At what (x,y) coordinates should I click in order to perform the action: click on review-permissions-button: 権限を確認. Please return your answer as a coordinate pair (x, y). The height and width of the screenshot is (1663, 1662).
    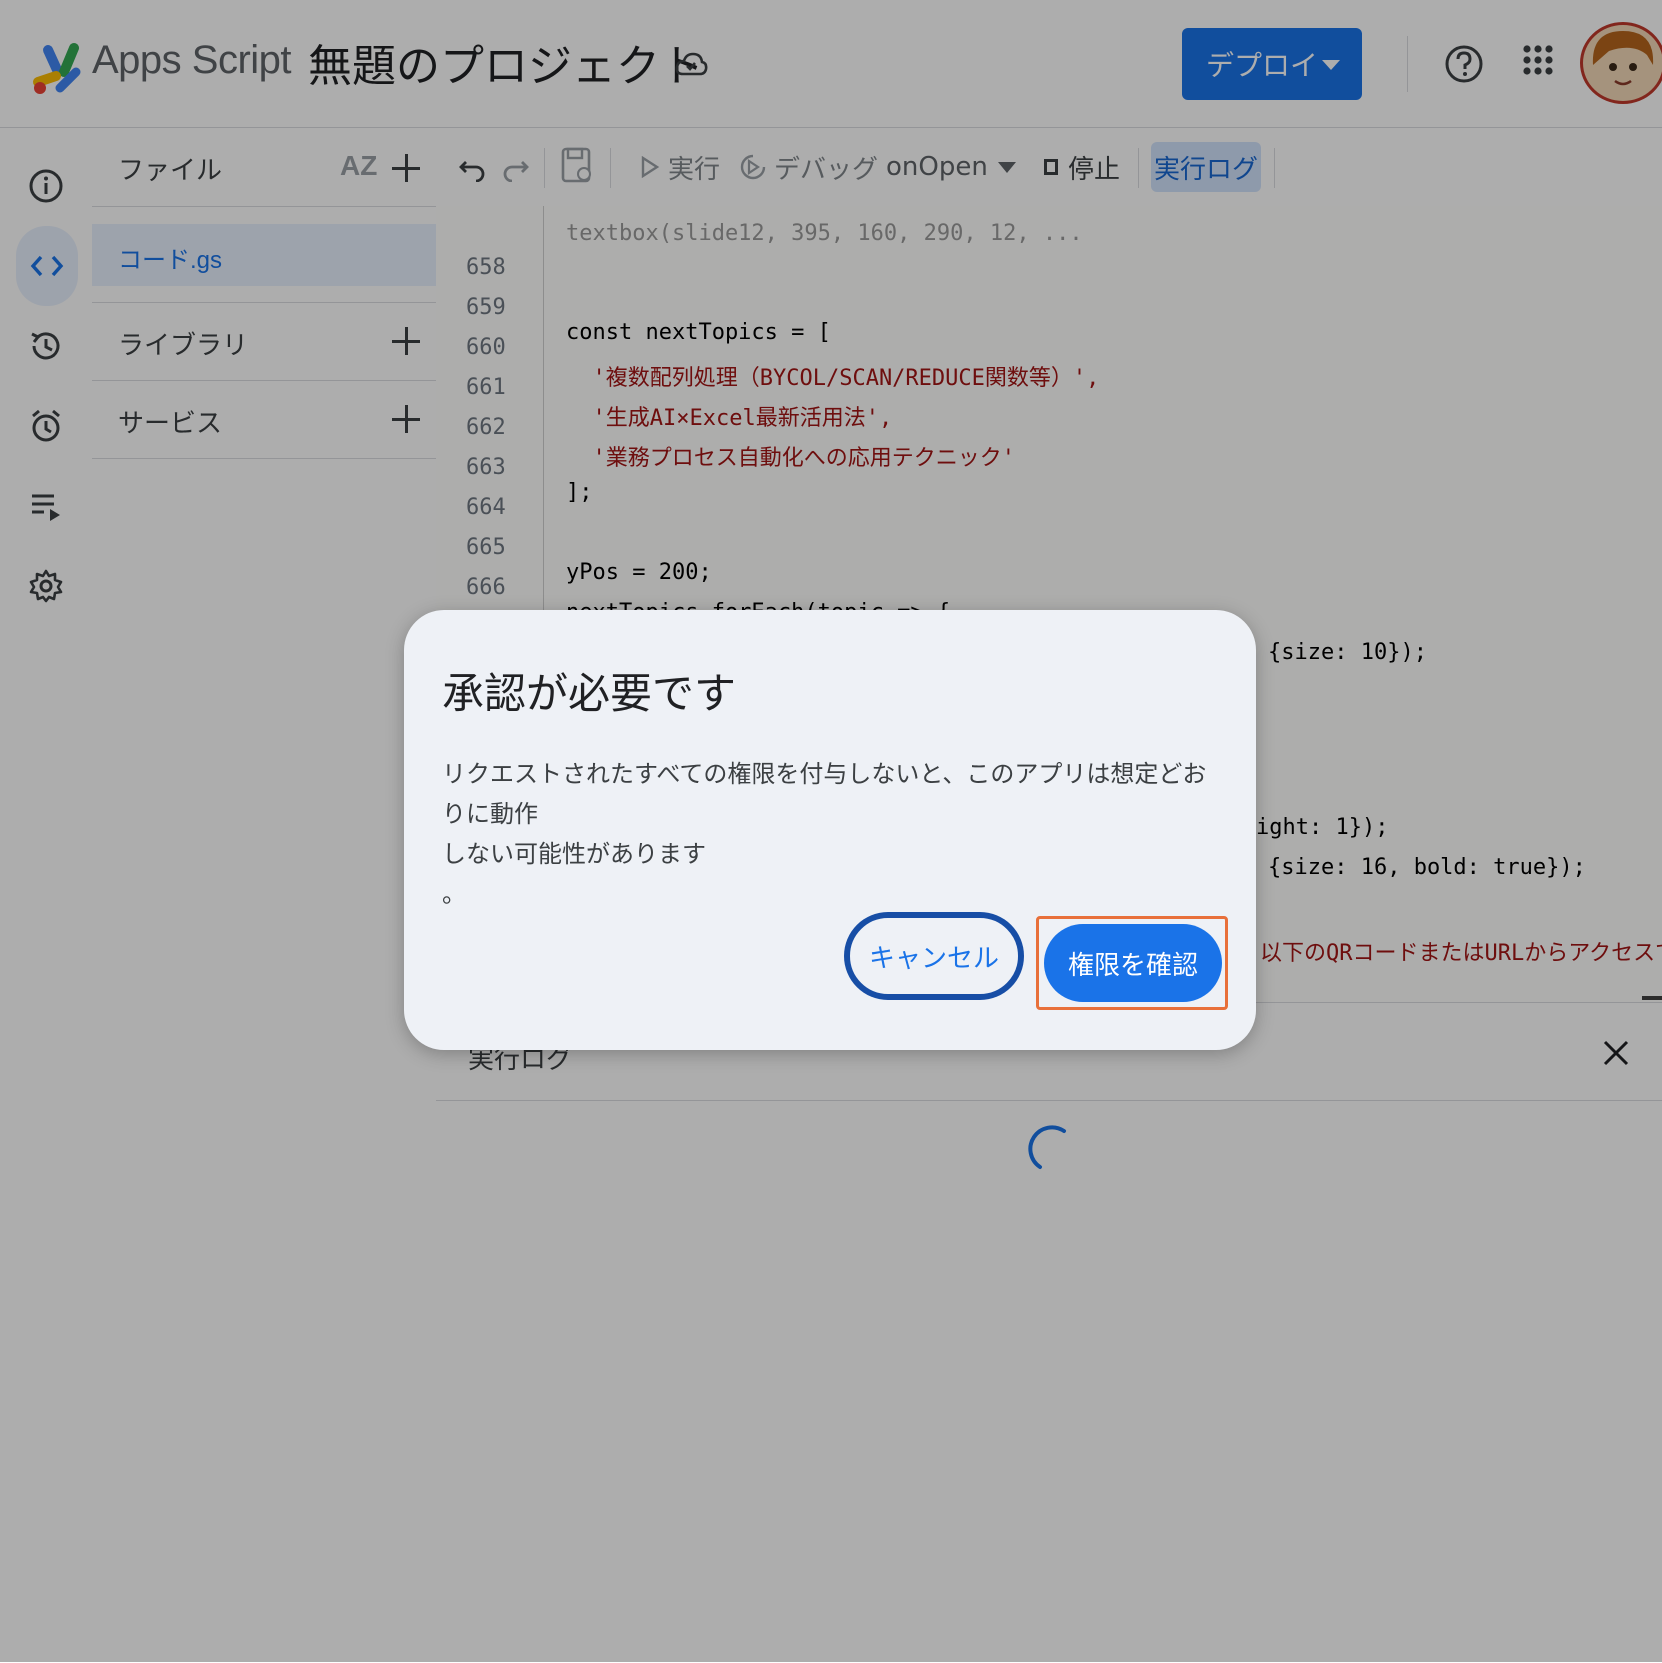
    Looking at the image, I should click on (1133, 963).